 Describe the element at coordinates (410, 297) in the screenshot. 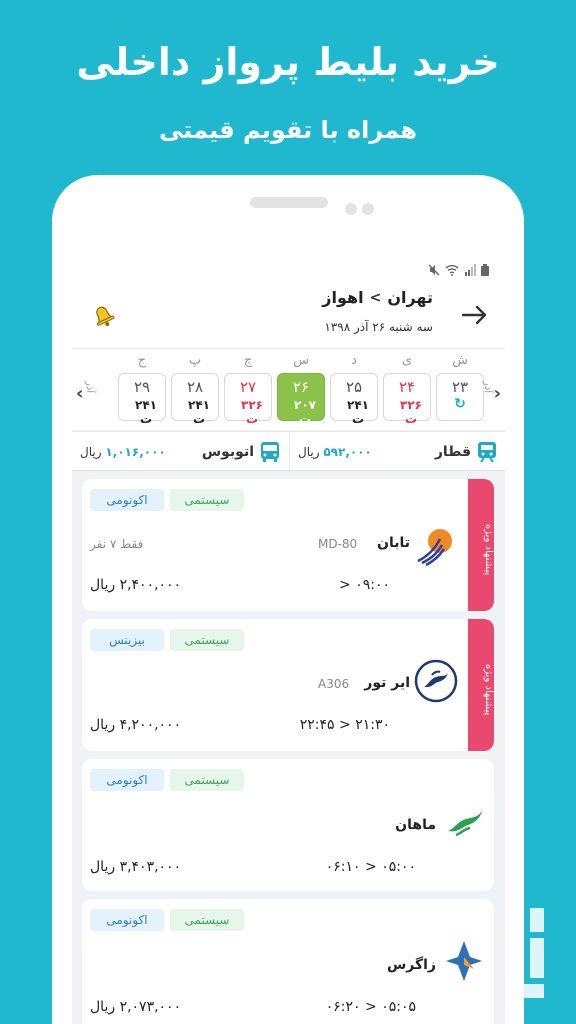

I see `origin-city: تهران` at that location.